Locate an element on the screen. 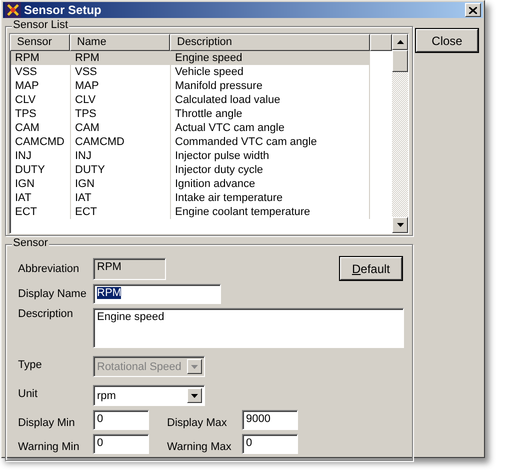 The height and width of the screenshot is (476, 505). list-row: CAM CAM Actual VTC cam angle is located at coordinates (201, 128).